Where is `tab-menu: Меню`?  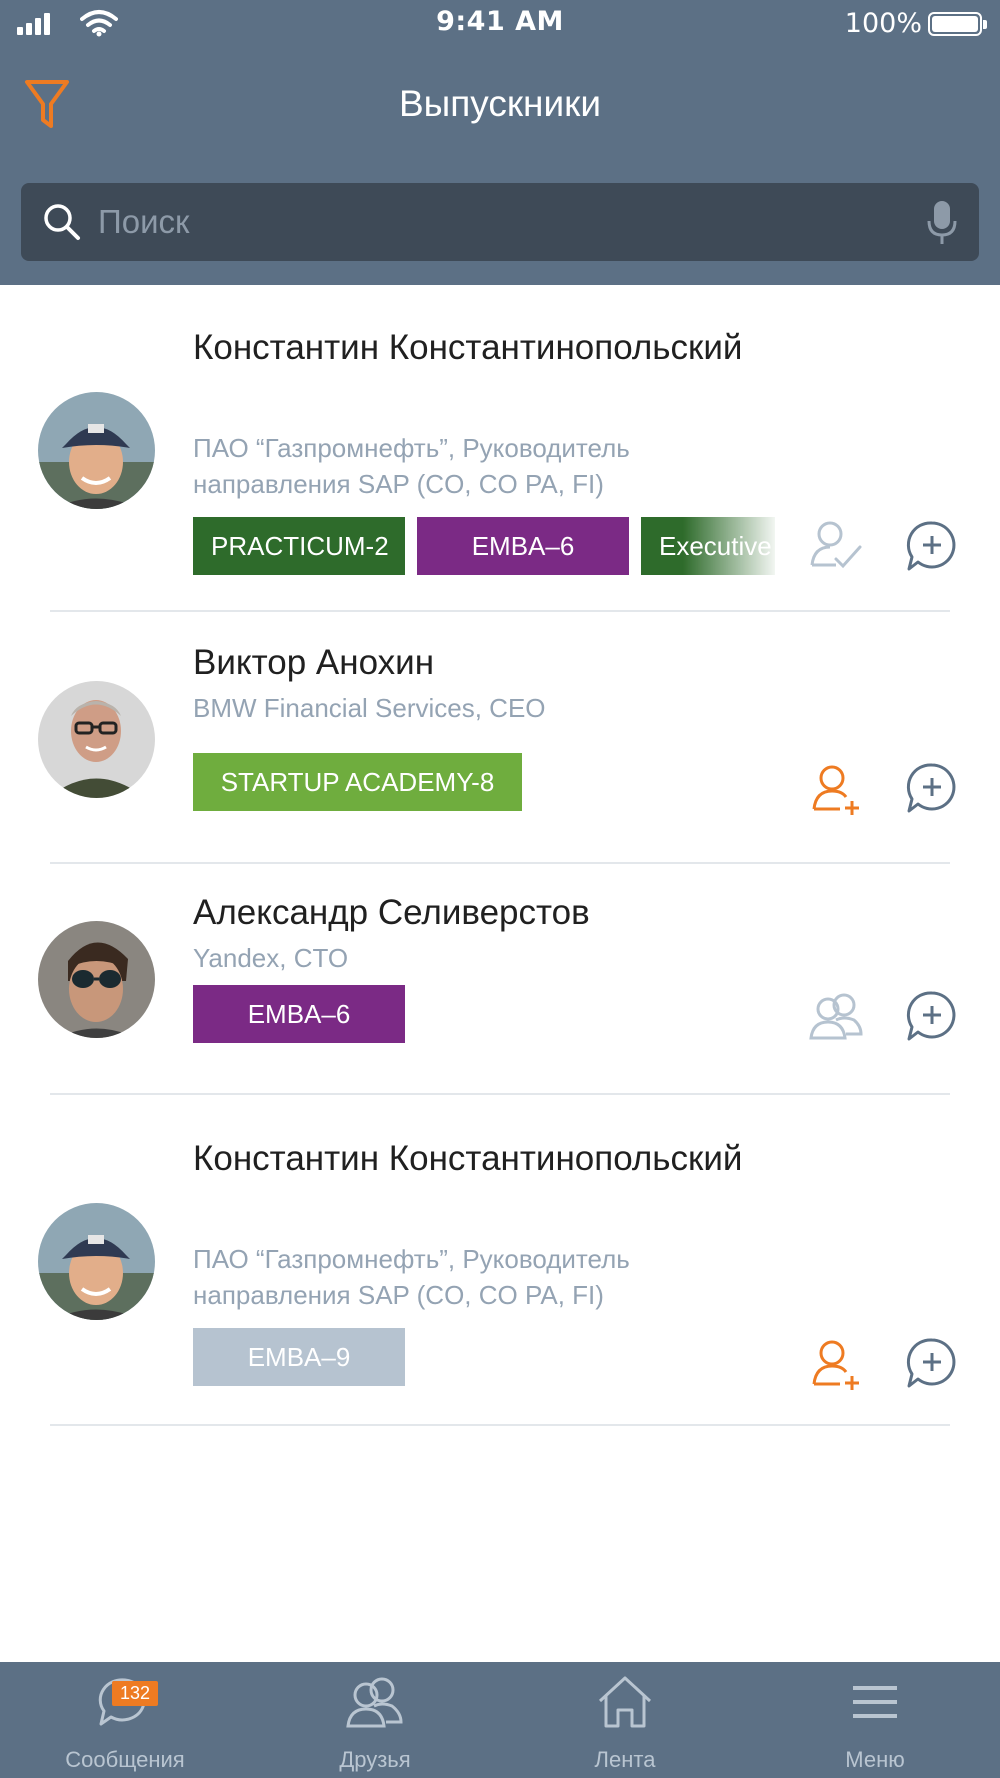 tab-menu: Меню is located at coordinates (875, 1720).